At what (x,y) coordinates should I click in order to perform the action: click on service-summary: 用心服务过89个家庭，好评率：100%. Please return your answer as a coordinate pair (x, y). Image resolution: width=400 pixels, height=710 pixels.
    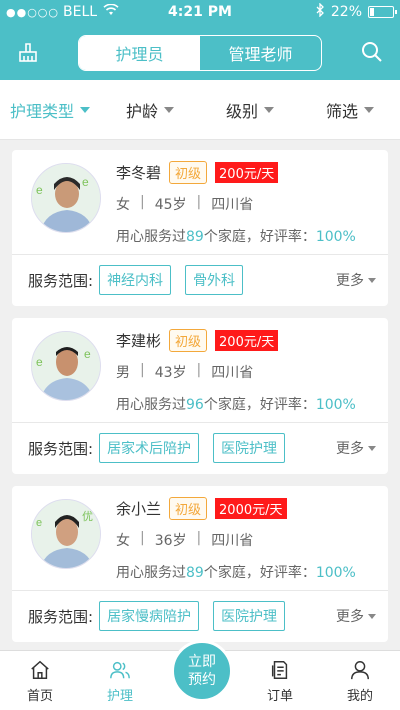
    Looking at the image, I should click on (248, 572).